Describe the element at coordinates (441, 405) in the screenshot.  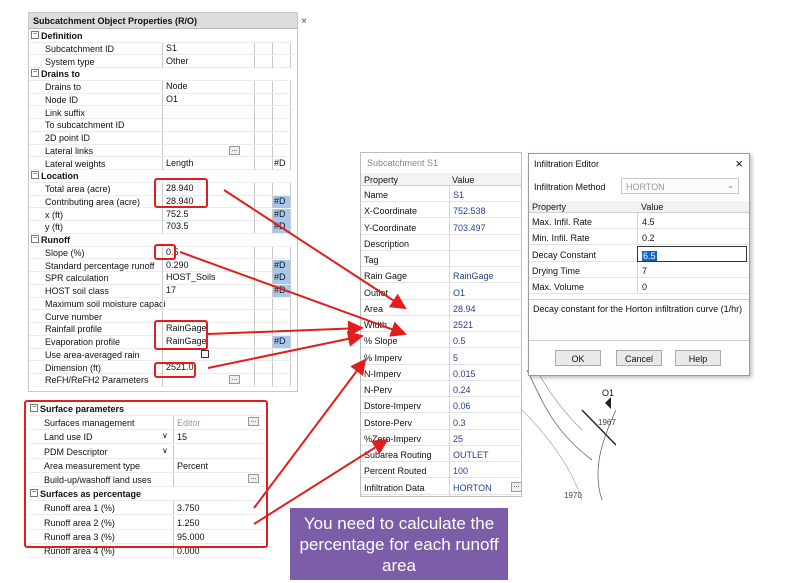
I see `swmm-property-row: Dstore-Imperv 0.06` at that location.